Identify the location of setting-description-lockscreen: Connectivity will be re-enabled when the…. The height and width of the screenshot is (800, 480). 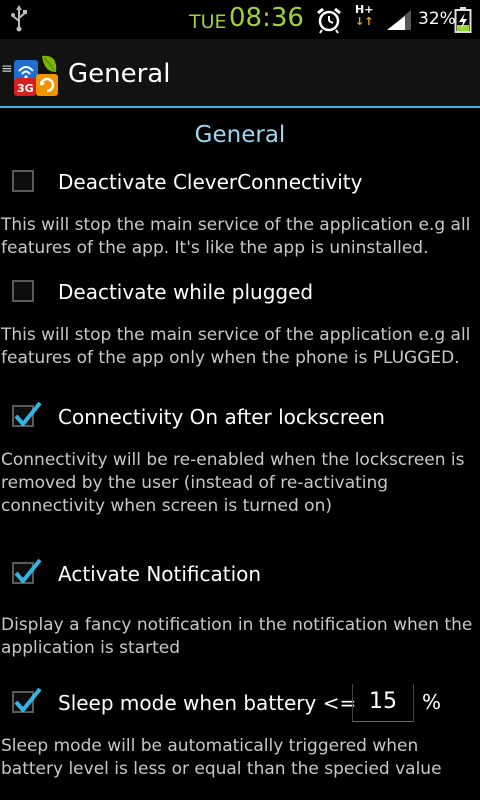
(233, 483).